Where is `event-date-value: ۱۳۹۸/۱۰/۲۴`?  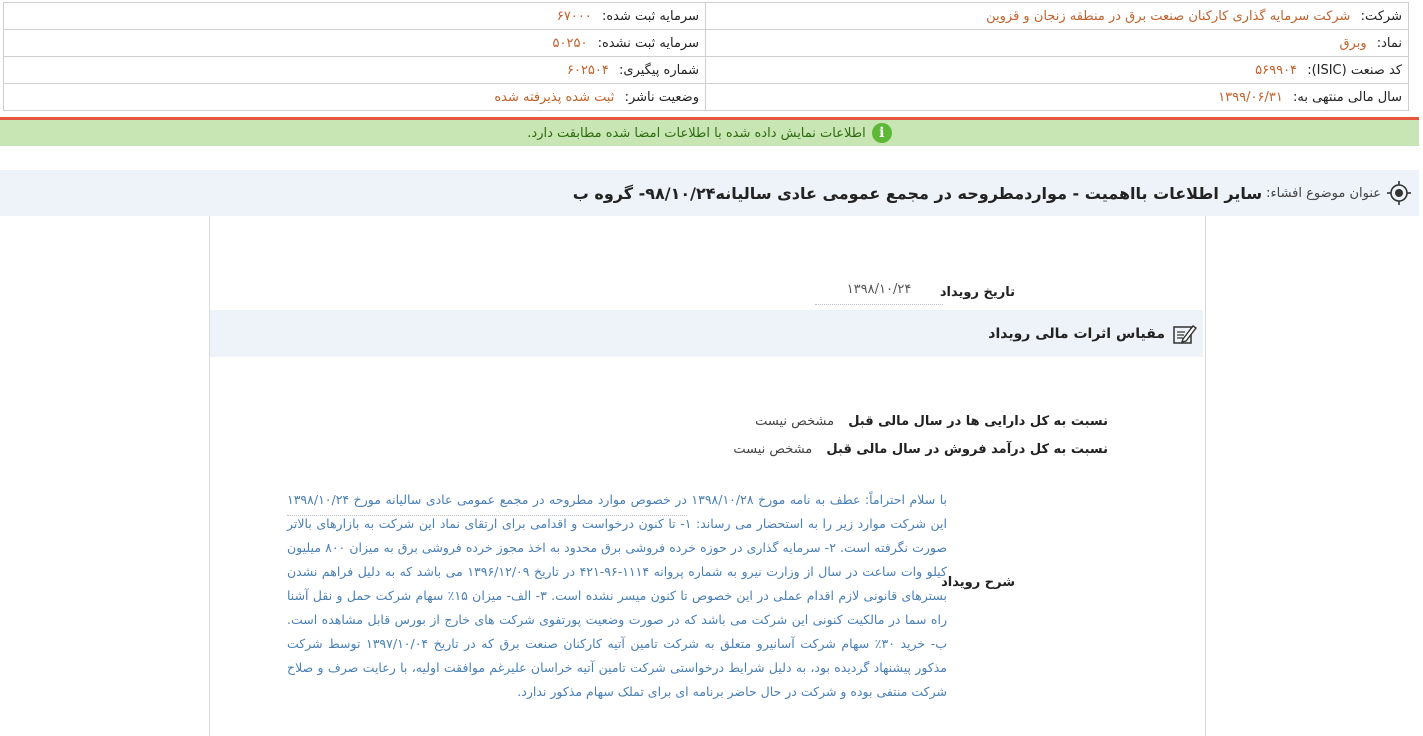
event-date-value: ۱۳۹۸/۱۰/۲۴ is located at coordinates (879, 293).